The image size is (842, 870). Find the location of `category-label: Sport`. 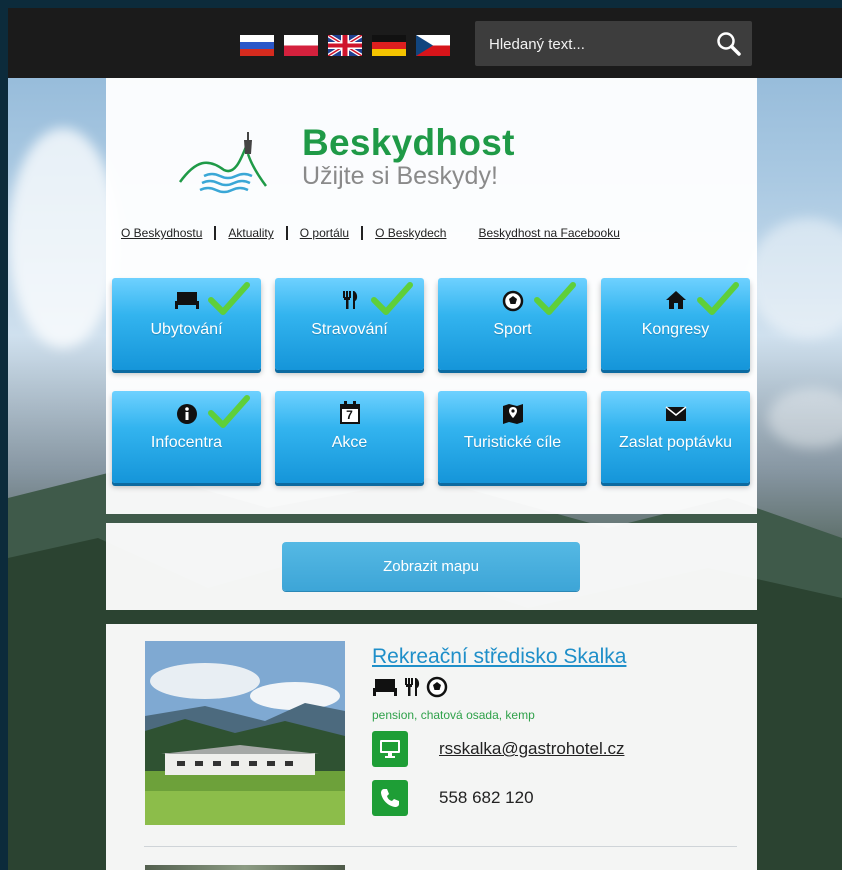

category-label: Sport is located at coordinates (512, 329).